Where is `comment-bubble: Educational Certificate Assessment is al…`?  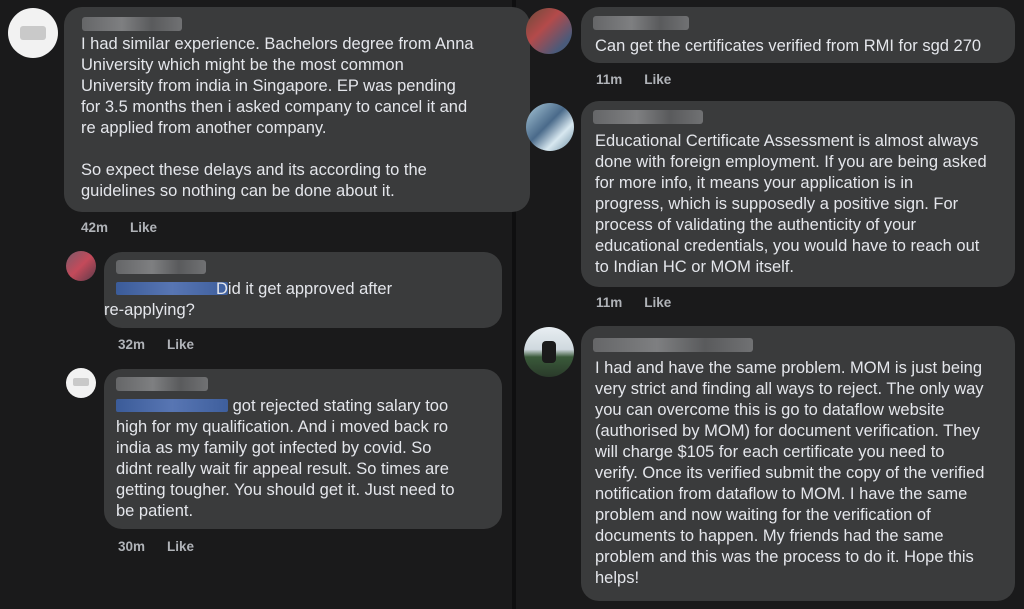
comment-bubble: Educational Certificate Assessment is al… is located at coordinates (798, 194).